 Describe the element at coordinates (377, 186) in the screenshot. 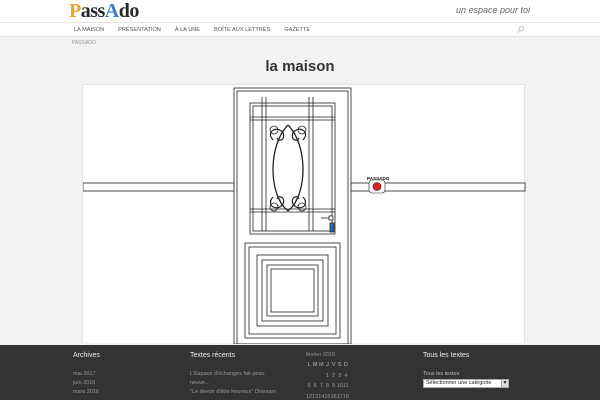

I see `doorbell-button` at that location.